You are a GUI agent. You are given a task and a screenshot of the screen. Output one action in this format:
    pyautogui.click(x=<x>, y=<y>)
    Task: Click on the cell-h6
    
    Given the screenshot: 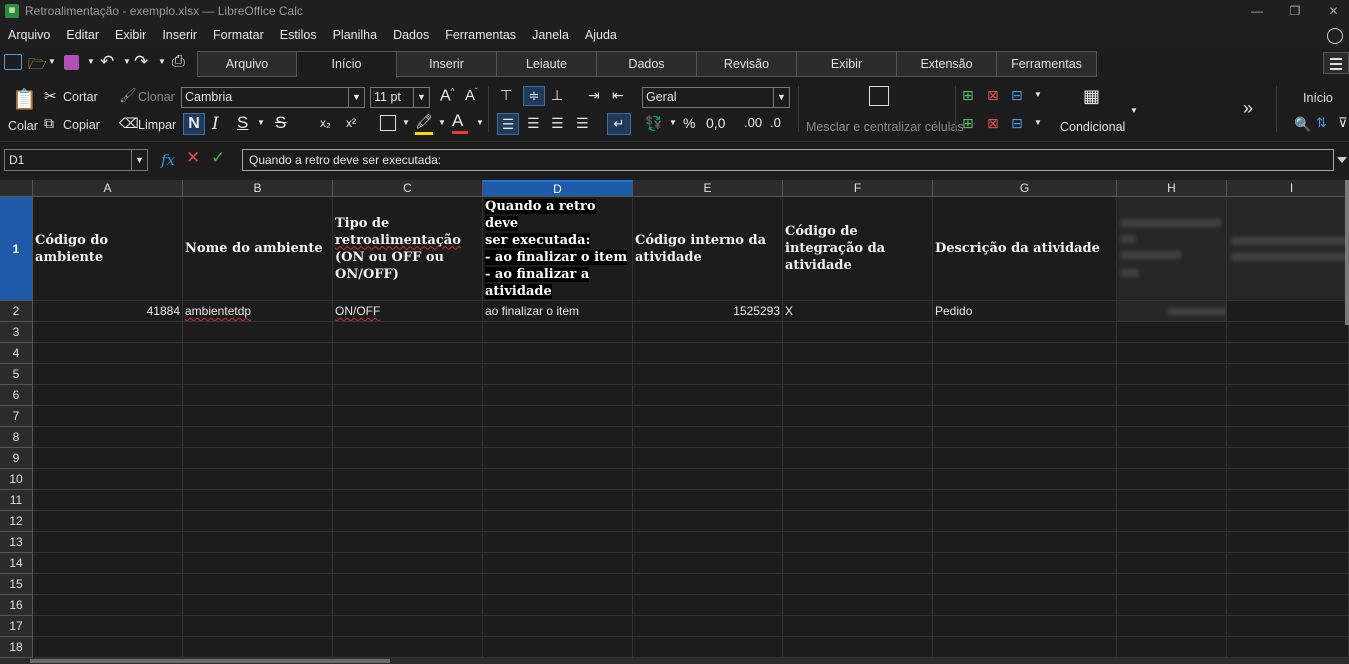 What is the action you would take?
    pyautogui.click(x=1172, y=395)
    